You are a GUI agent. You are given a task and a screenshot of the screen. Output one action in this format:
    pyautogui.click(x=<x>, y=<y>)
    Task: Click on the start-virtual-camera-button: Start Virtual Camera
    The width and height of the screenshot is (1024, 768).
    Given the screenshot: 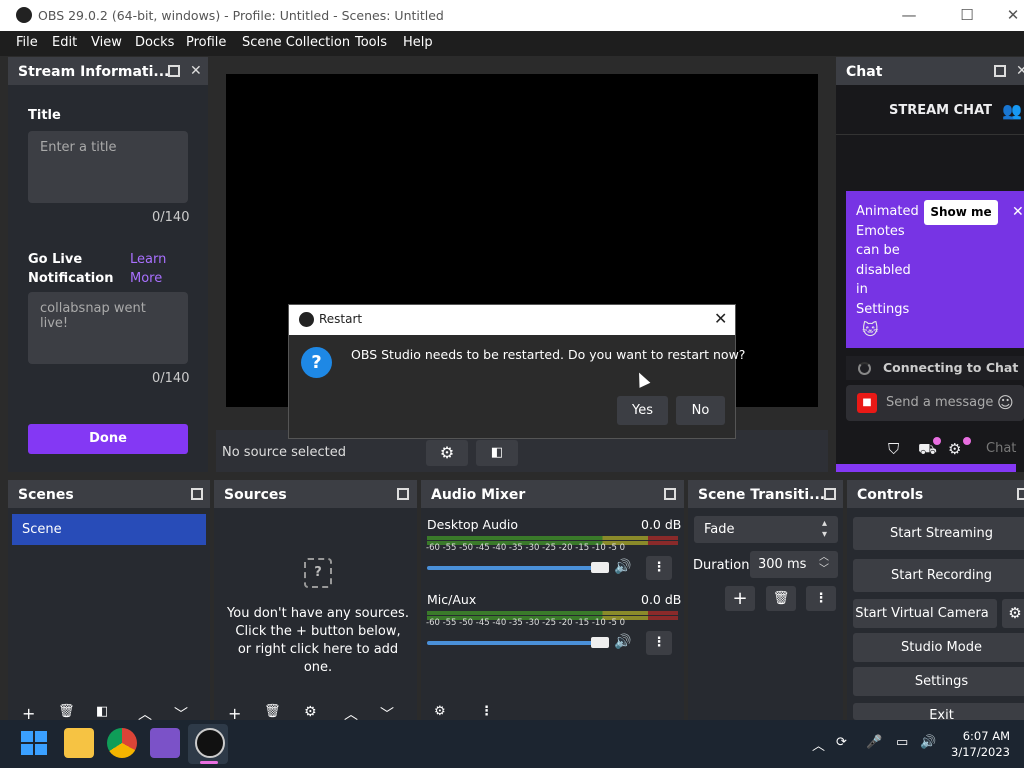 What is the action you would take?
    pyautogui.click(x=925, y=613)
    